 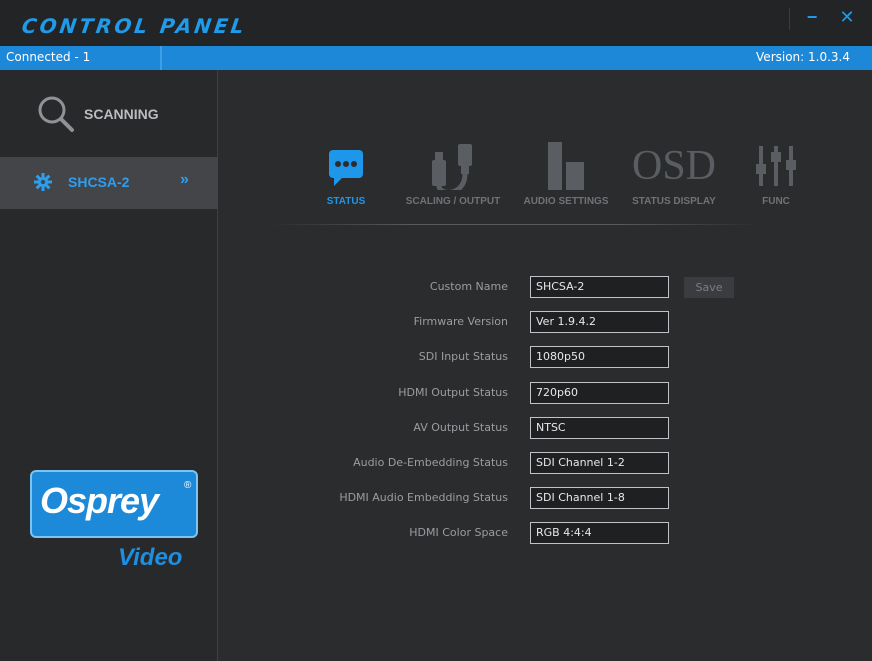 What do you see at coordinates (43, 182) in the screenshot?
I see `gear-icon` at bounding box center [43, 182].